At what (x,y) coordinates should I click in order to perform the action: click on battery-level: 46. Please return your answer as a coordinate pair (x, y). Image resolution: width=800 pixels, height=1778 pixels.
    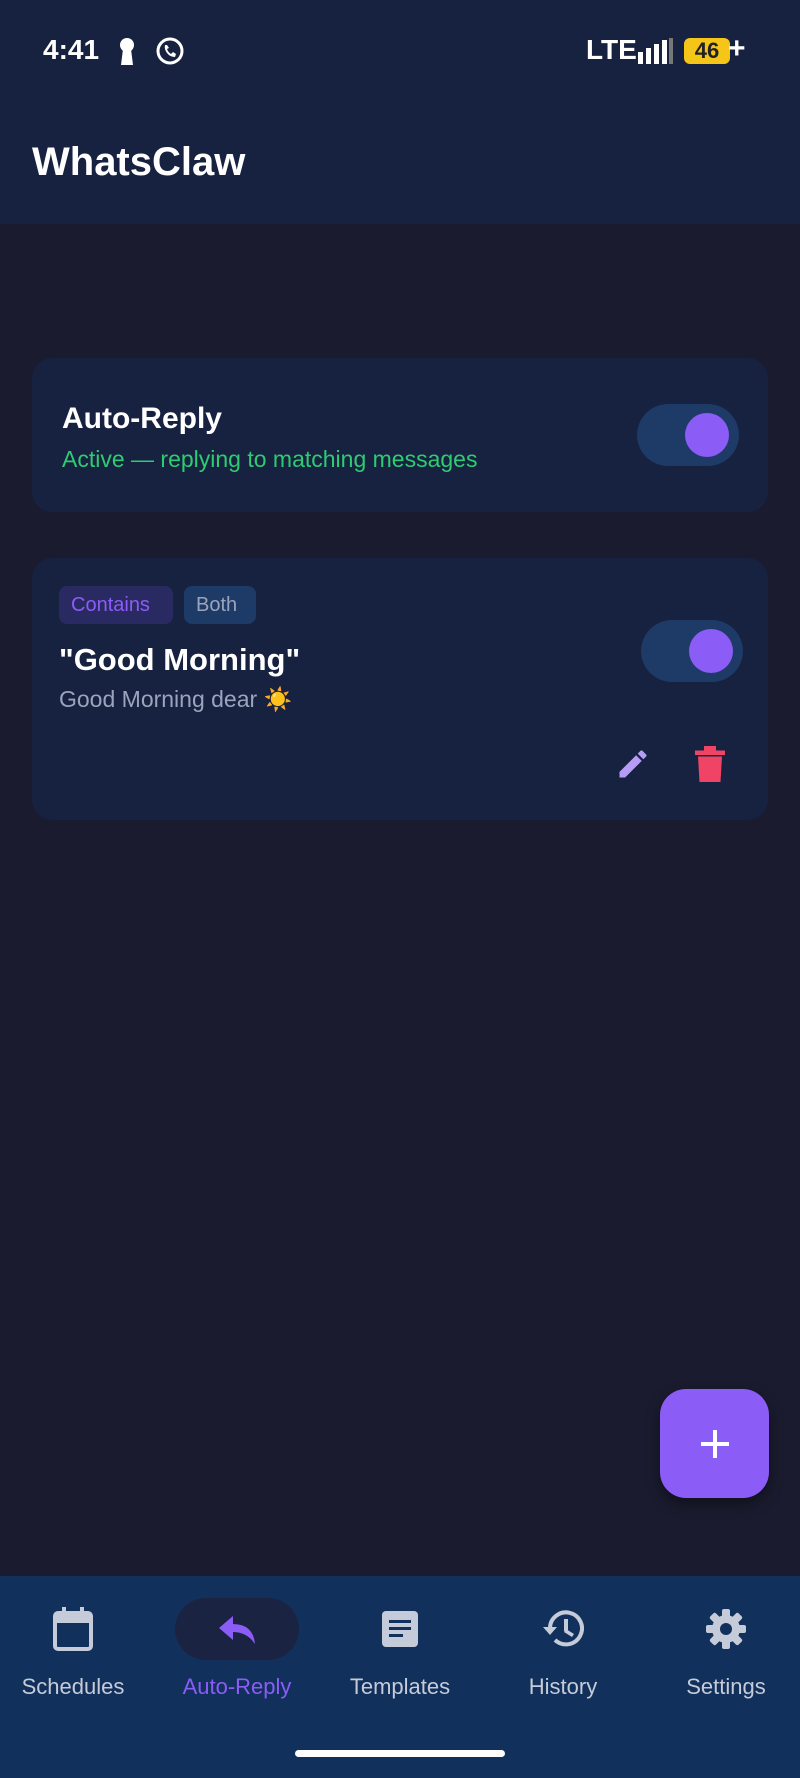
    Looking at the image, I should click on (707, 50).